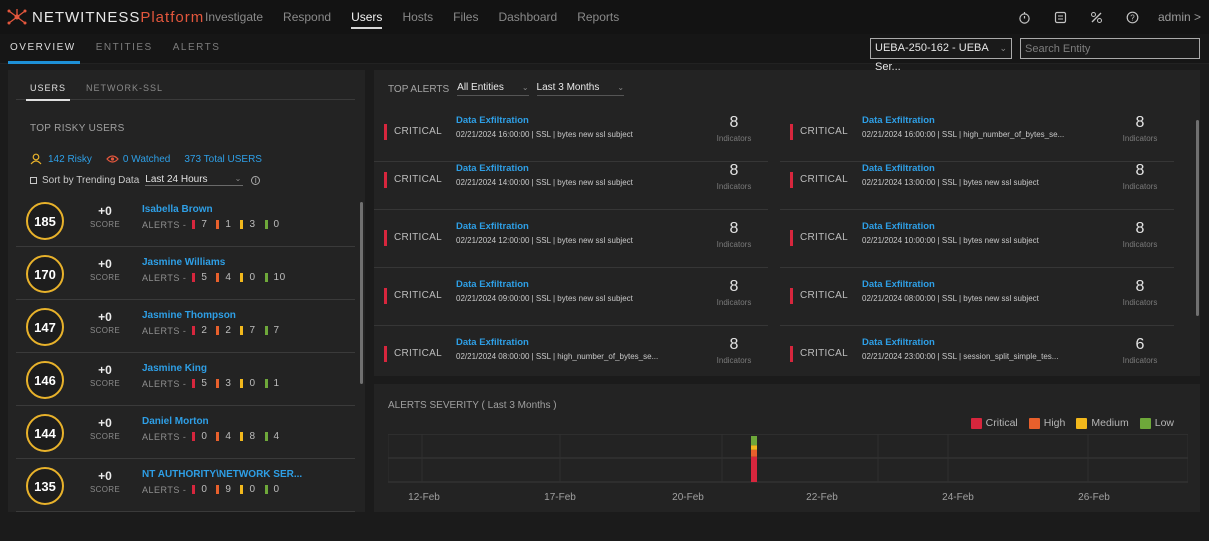 This screenshot has height=541, width=1209. Describe the element at coordinates (307, 17) in the screenshot. I see `nav-respond: Respond` at that location.